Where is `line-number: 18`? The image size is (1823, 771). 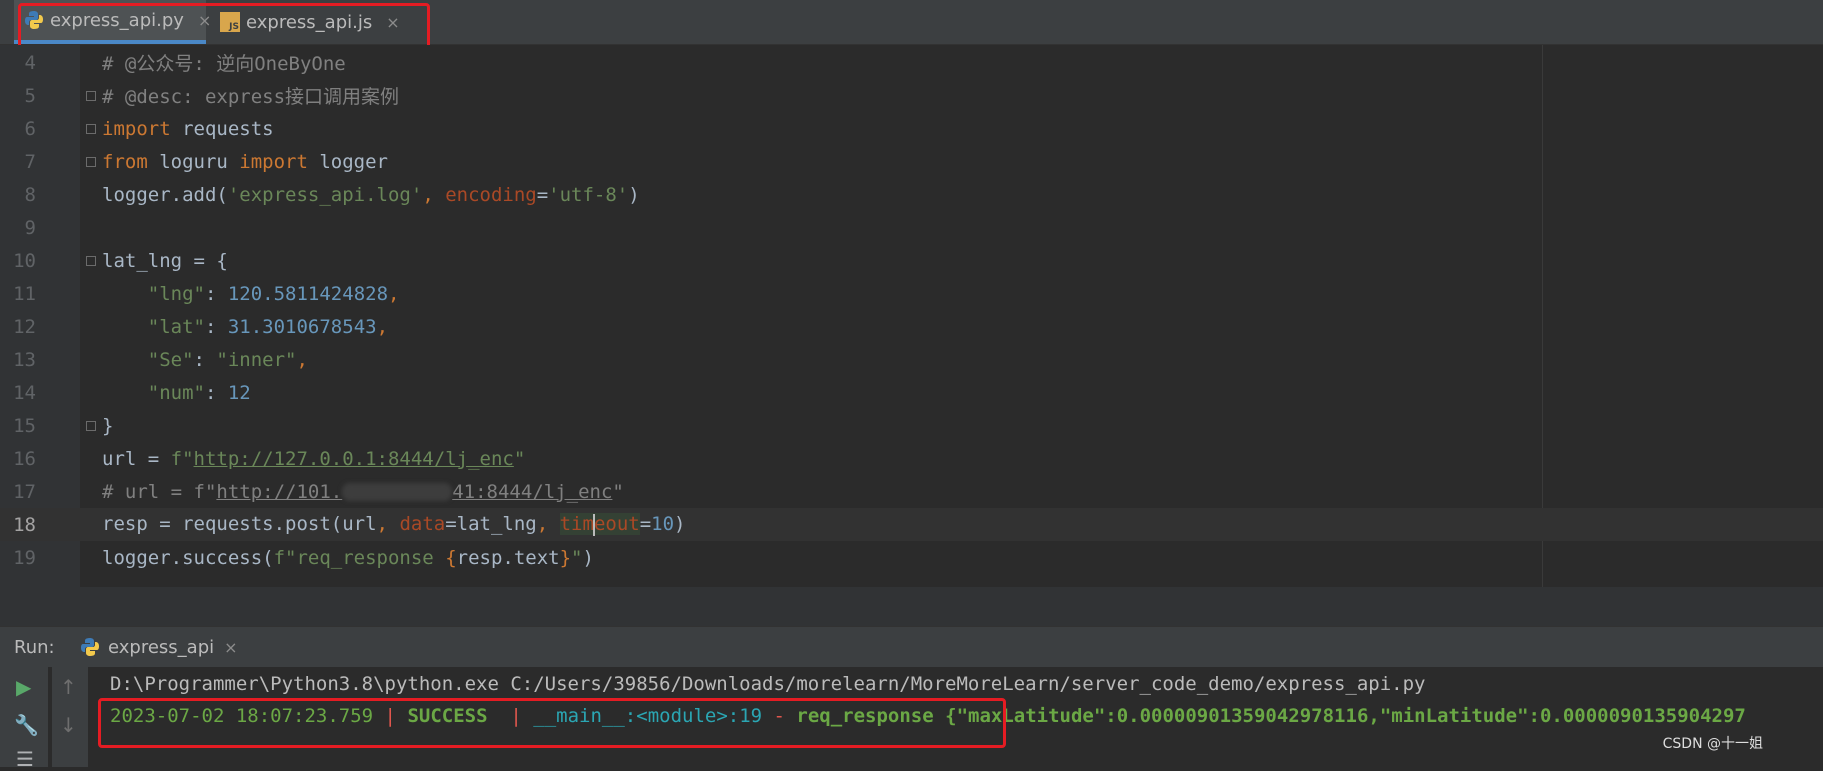 line-number: 18 is located at coordinates (24, 524).